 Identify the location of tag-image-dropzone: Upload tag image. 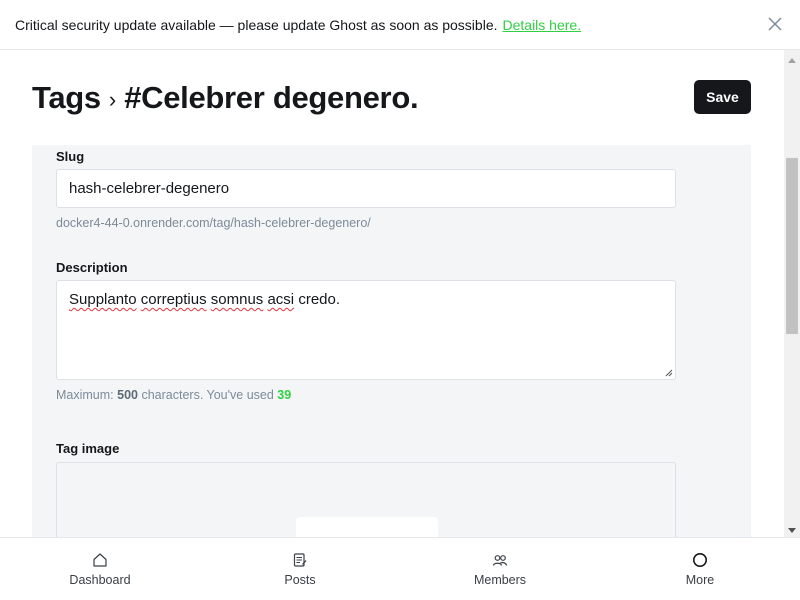
(366, 499).